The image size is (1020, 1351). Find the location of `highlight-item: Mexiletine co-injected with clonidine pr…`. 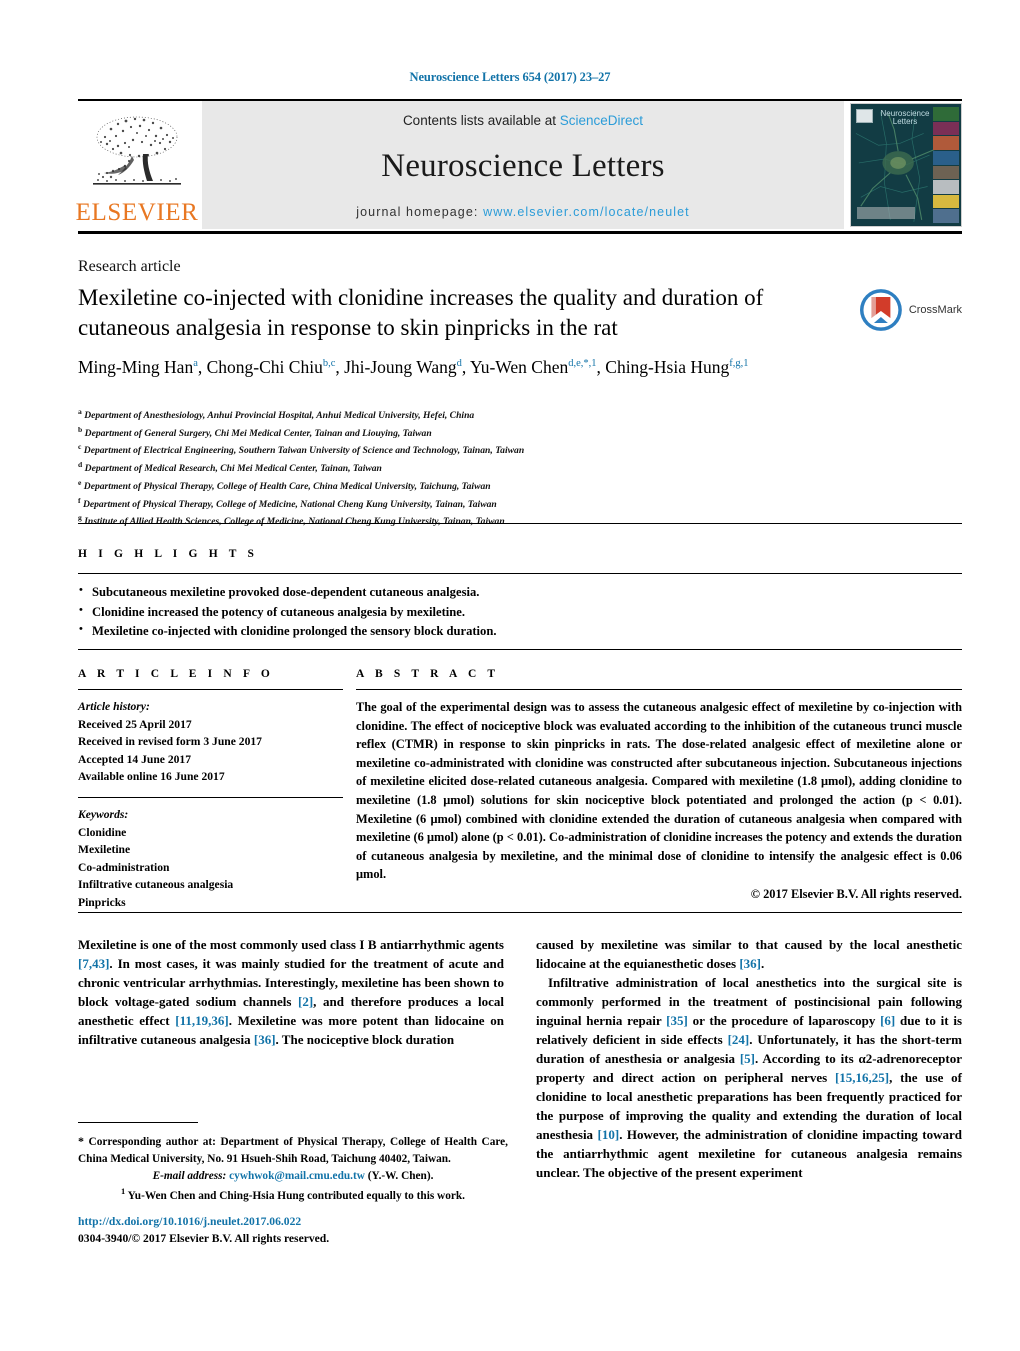

highlight-item: Mexiletine co-injected with clonidine pr… is located at coordinates (428, 631).